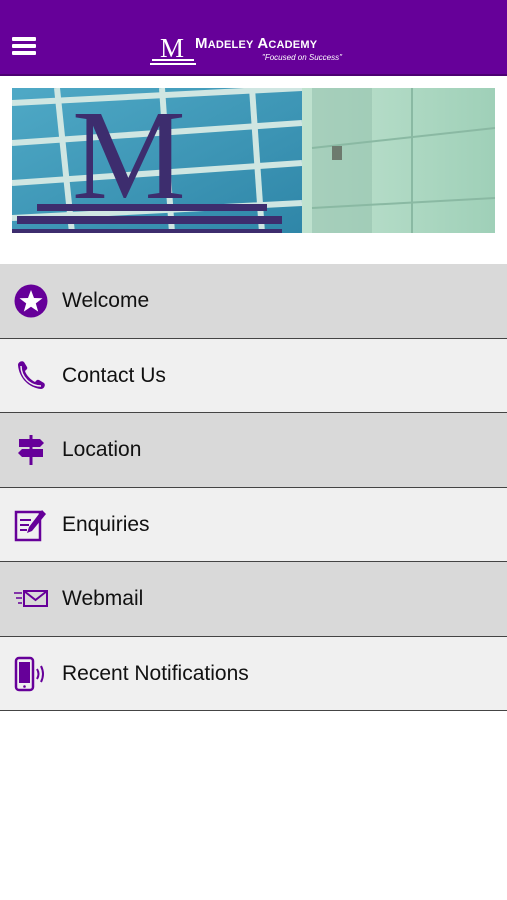  What do you see at coordinates (24, 47) in the screenshot?
I see `hamburger-menu-icon` at bounding box center [24, 47].